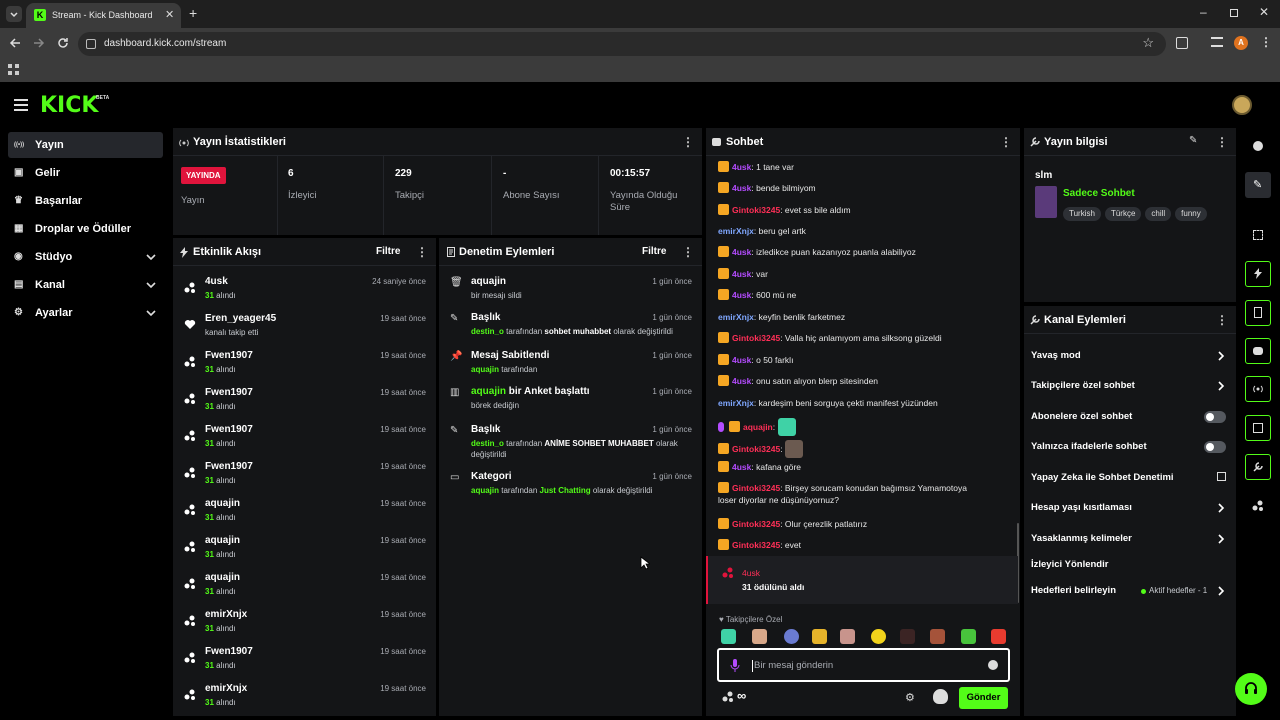 This screenshot has height=720, width=1280. Describe the element at coordinates (304, 291) in the screenshot. I see `activity-item: 4usk 31 alındı 24 saniye önce` at that location.